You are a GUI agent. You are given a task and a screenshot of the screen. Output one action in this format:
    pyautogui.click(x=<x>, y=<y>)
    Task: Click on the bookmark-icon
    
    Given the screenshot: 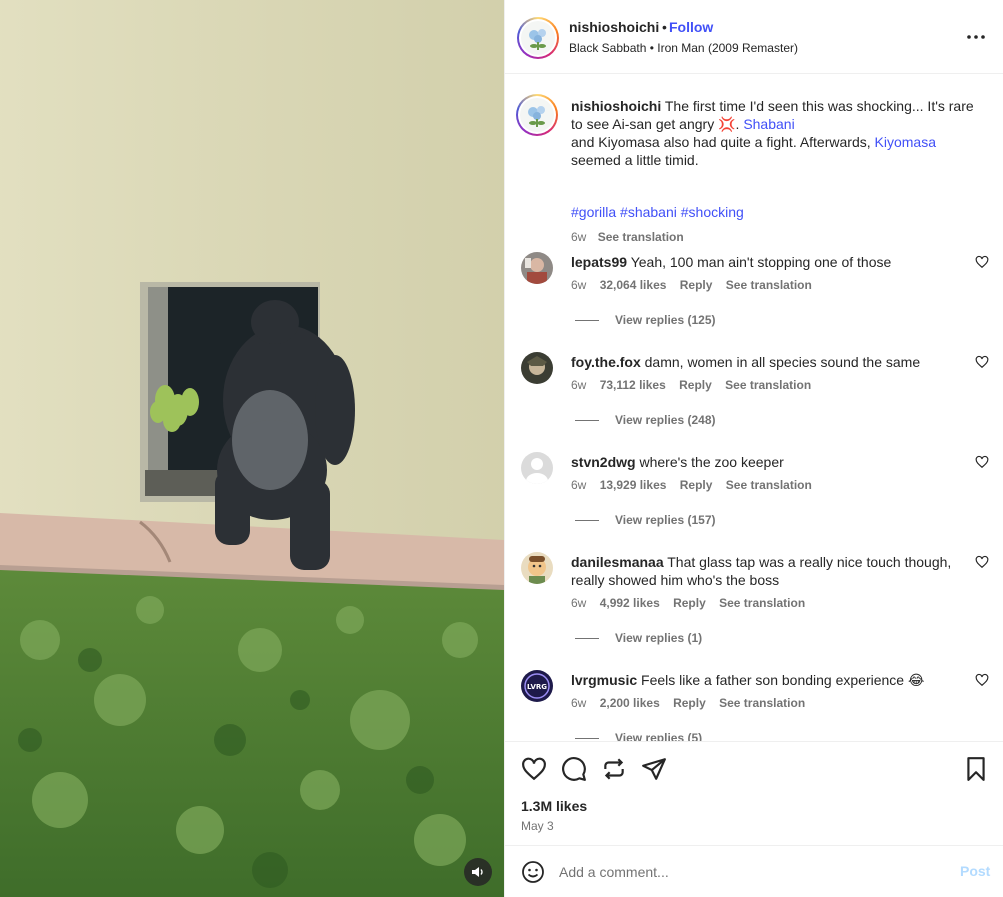 What is the action you would take?
    pyautogui.click(x=976, y=769)
    